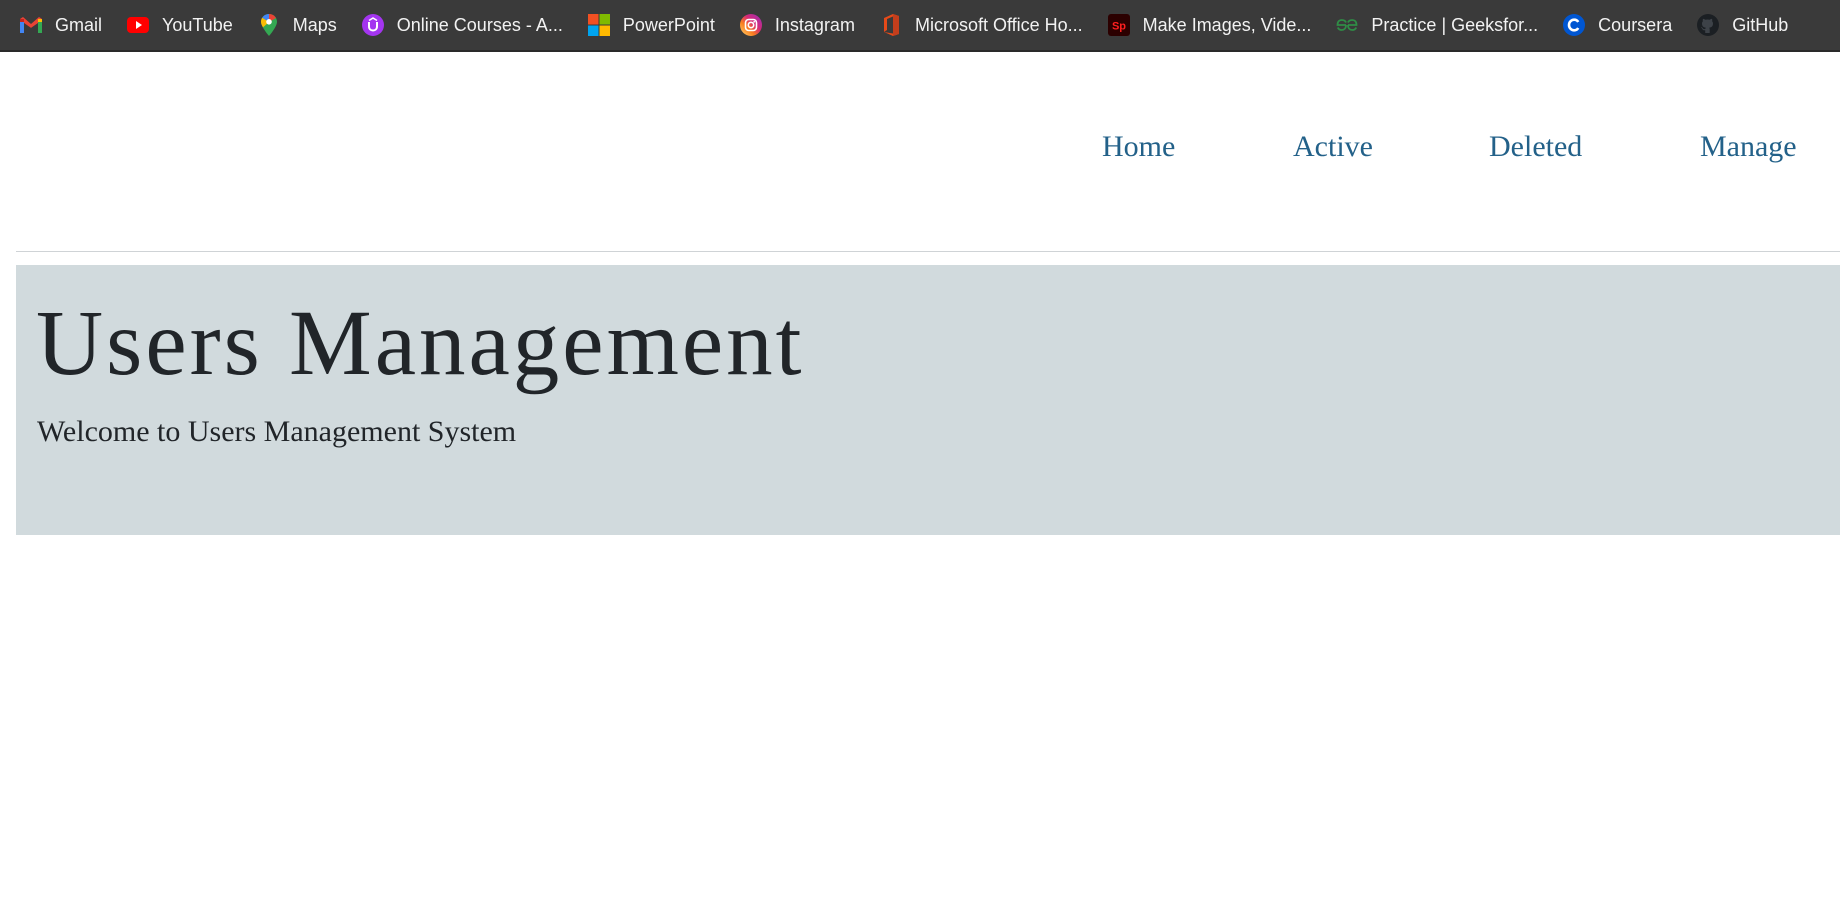 This screenshot has width=1840, height=909. I want to click on bookmark-youtube: YouTube, so click(180, 25).